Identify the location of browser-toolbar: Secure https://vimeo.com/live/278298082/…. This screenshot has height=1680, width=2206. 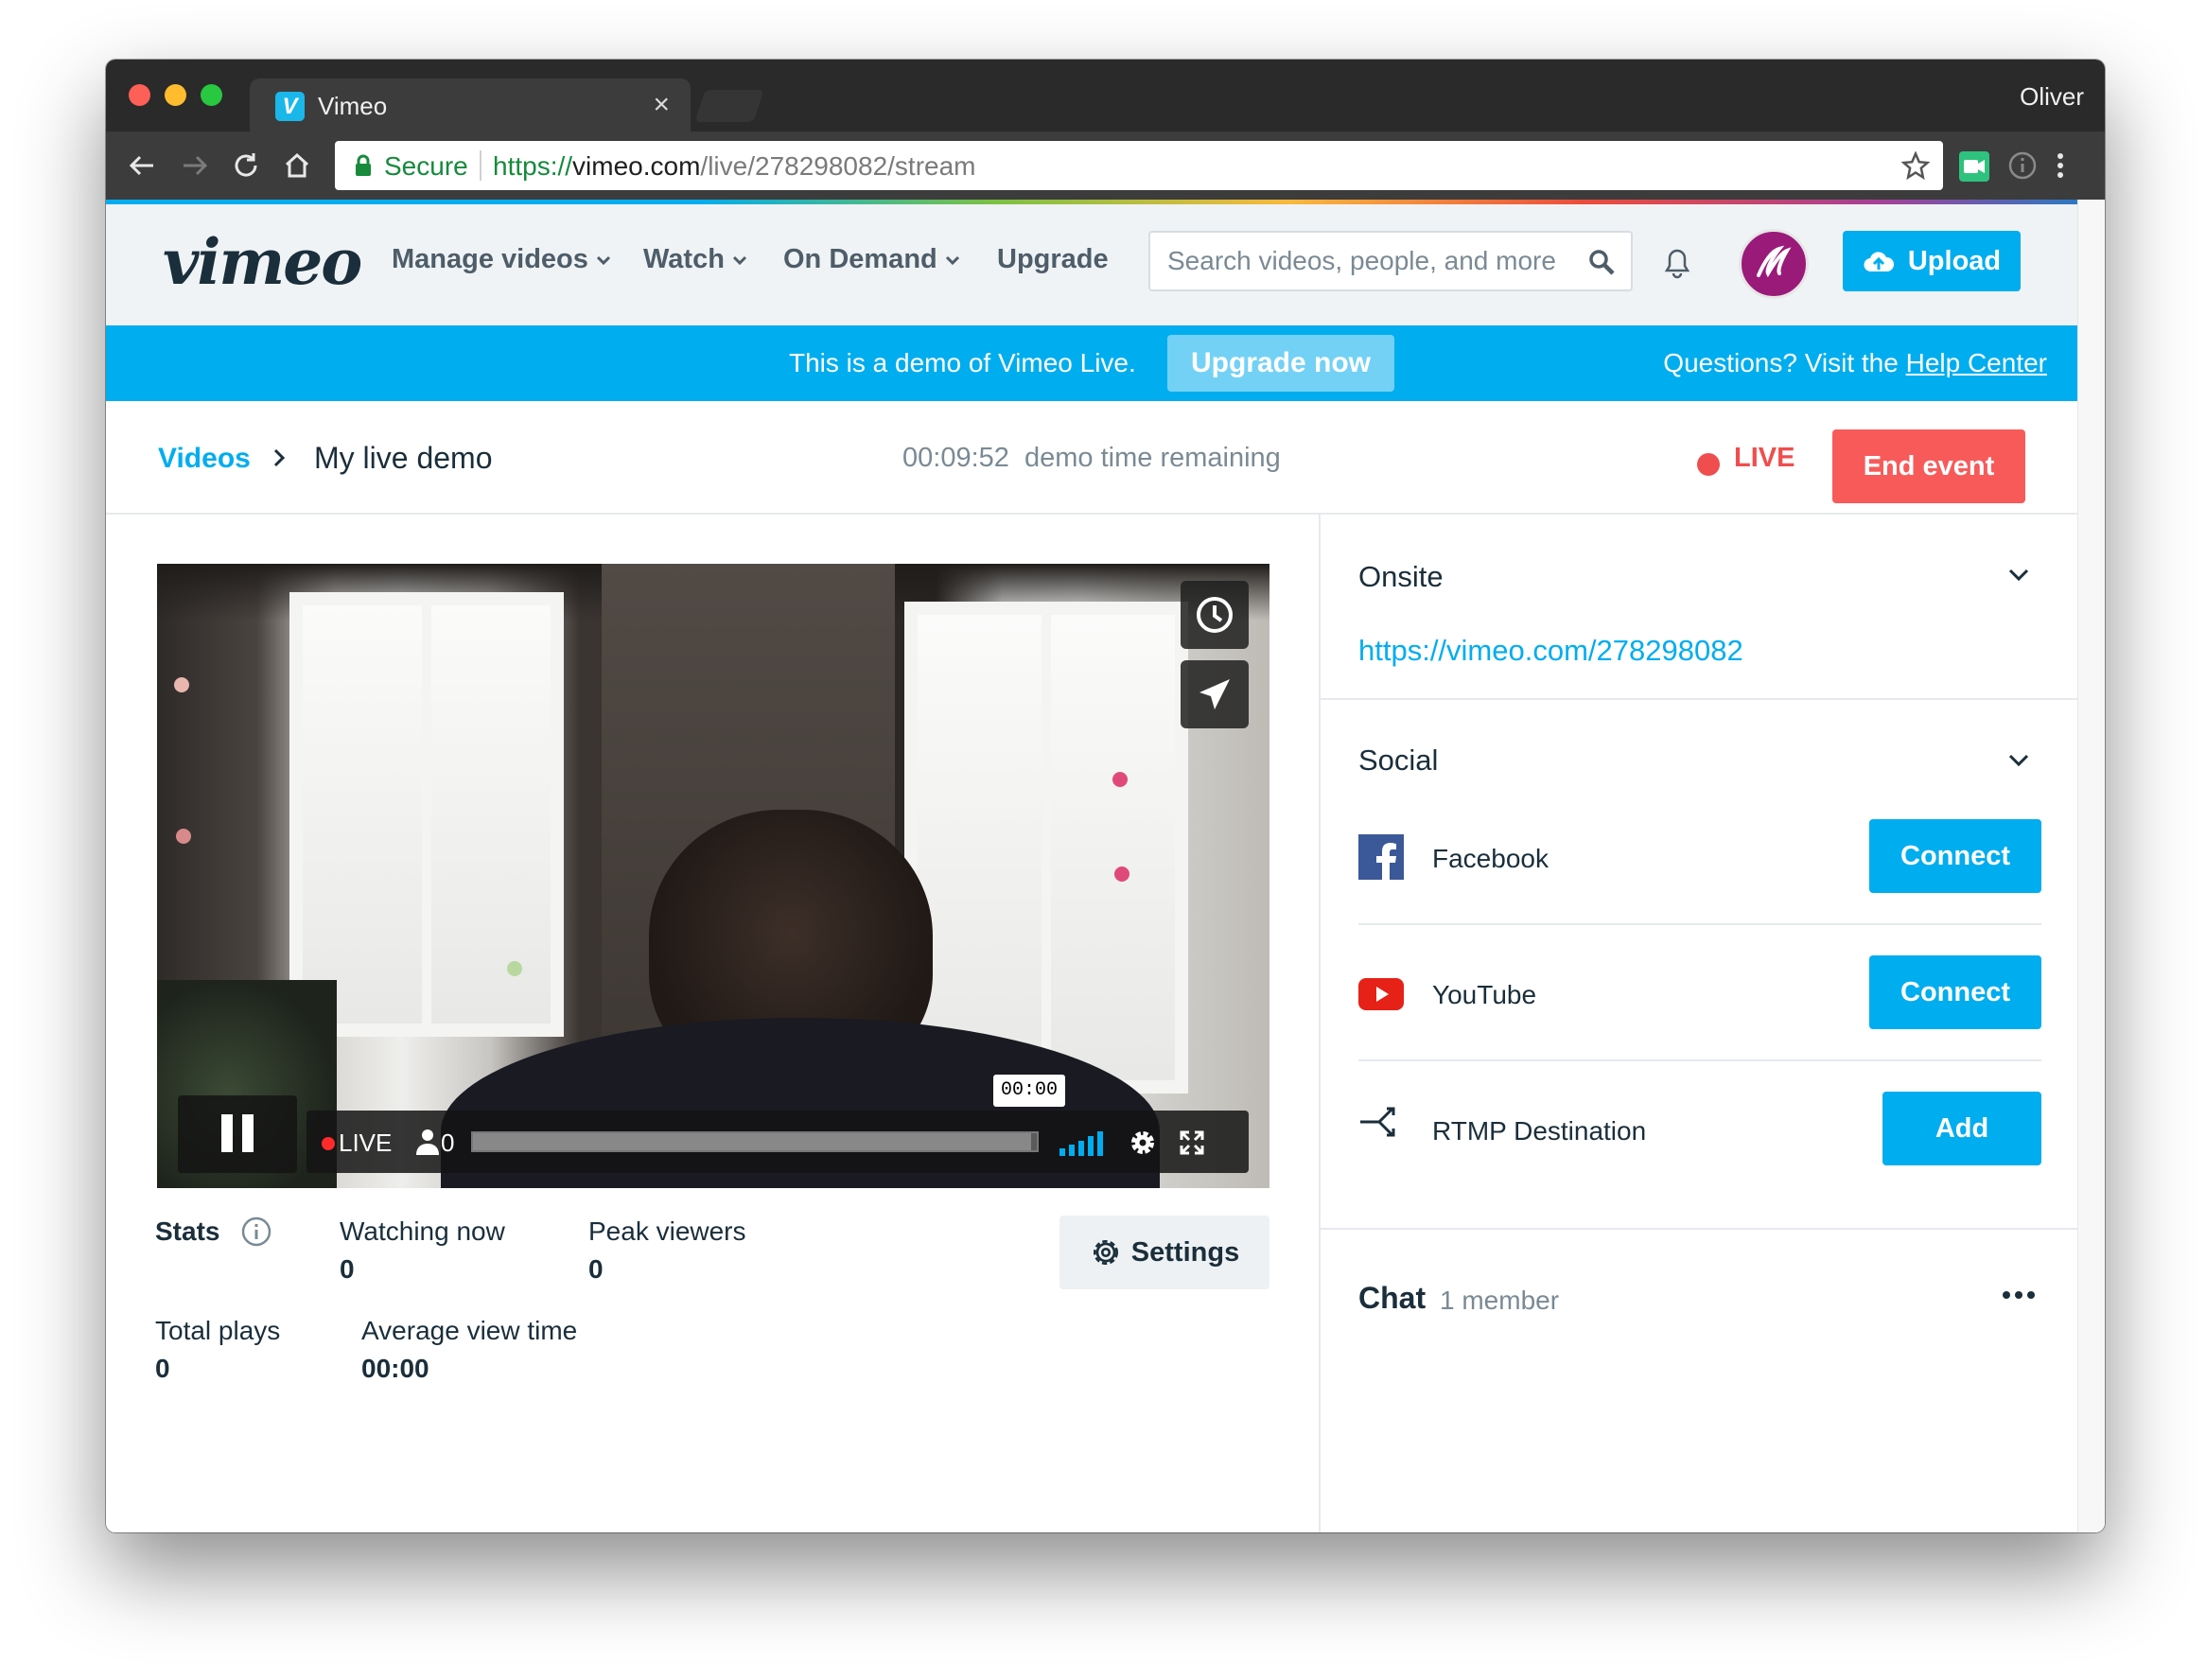
(1105, 165).